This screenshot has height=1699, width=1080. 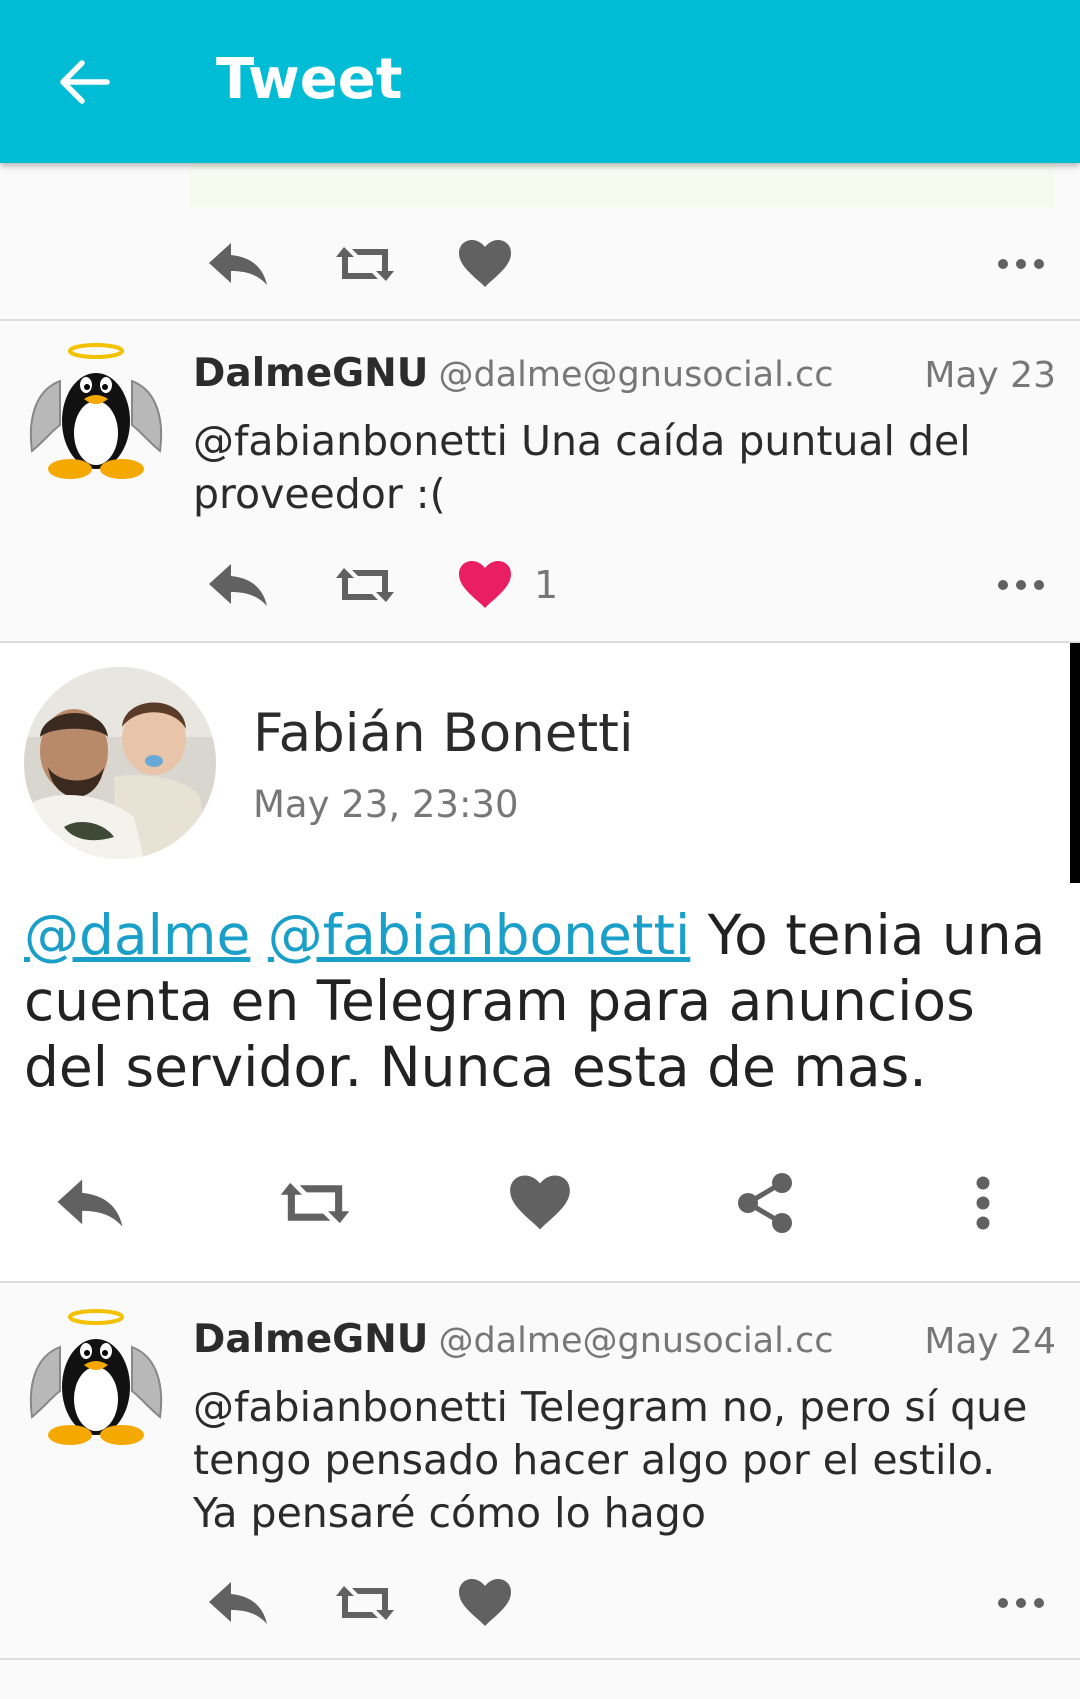 What do you see at coordinates (622, 185) in the screenshot?
I see `media-preview-strip` at bounding box center [622, 185].